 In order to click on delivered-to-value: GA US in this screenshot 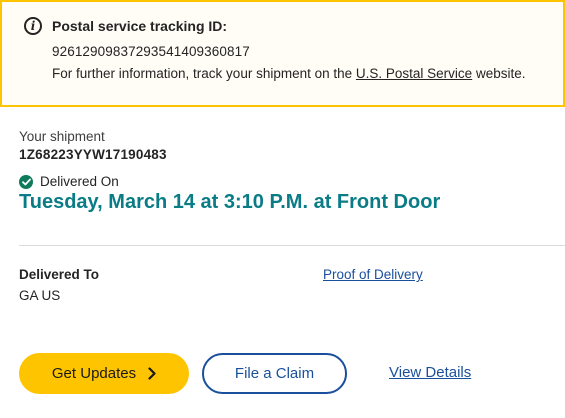, I will do `click(40, 295)`.